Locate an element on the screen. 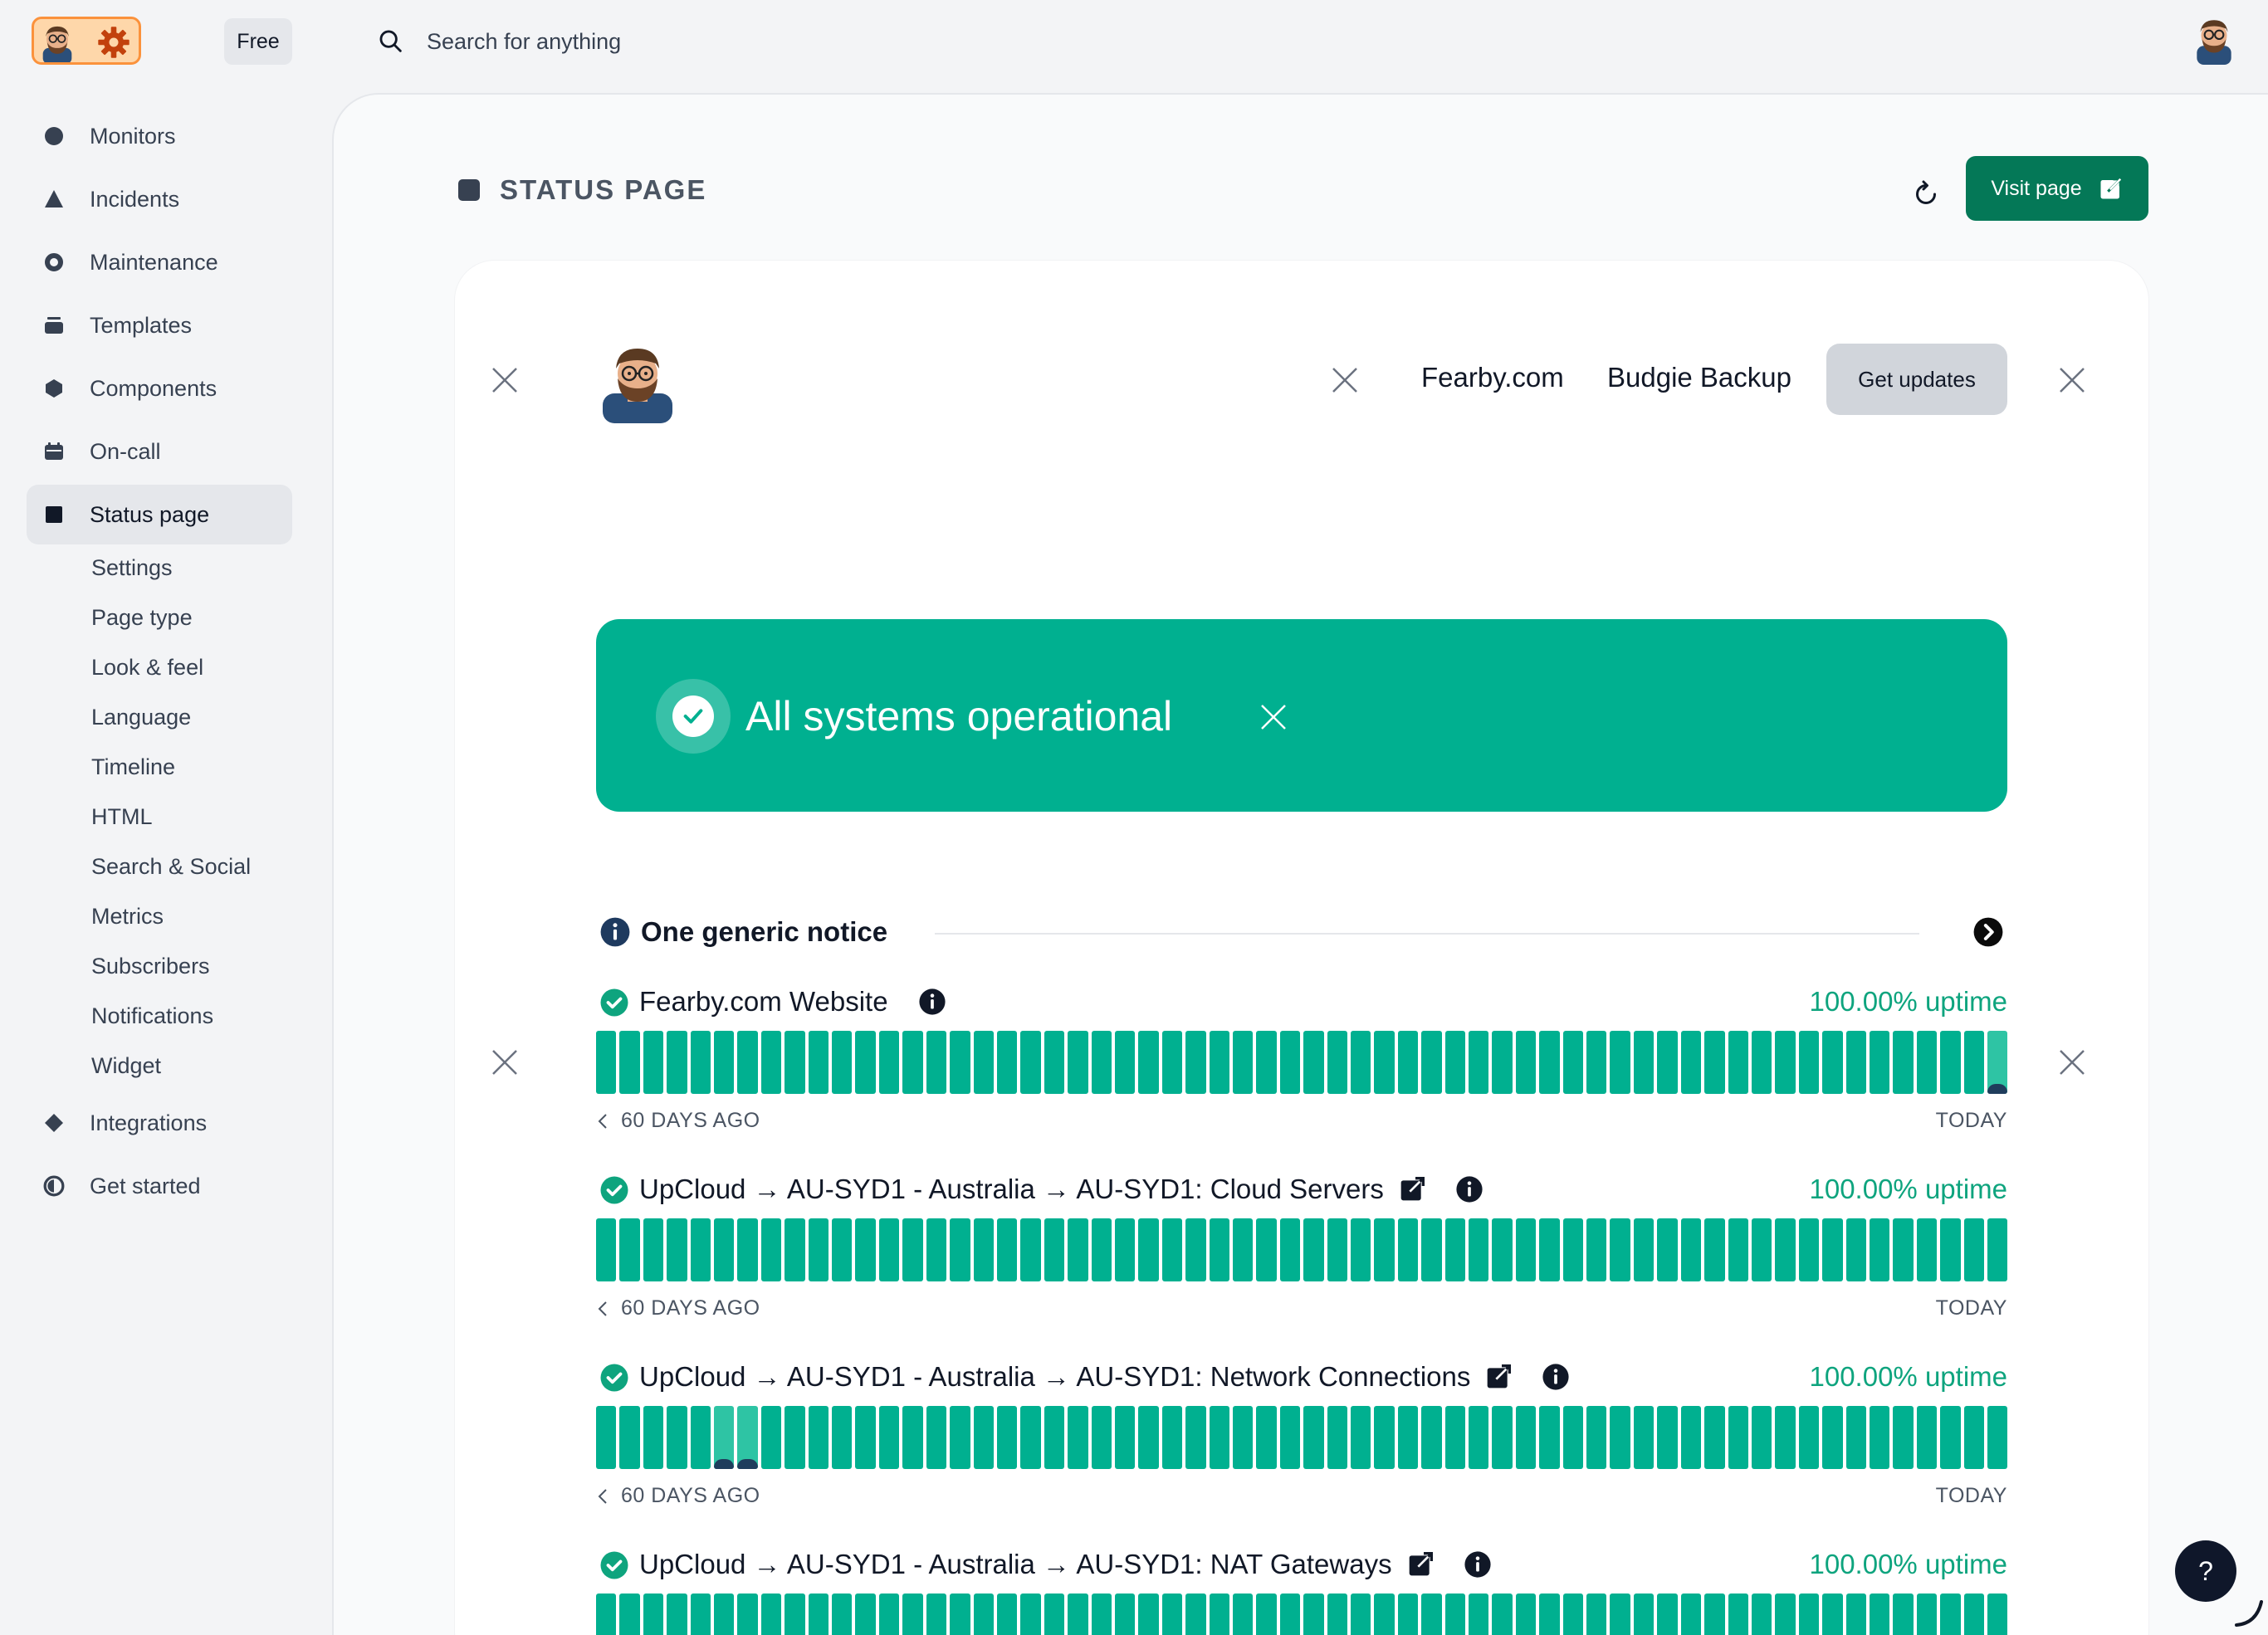 Image resolution: width=2268 pixels, height=1635 pixels. visit-page-button: Visit page is located at coordinates (2057, 188).